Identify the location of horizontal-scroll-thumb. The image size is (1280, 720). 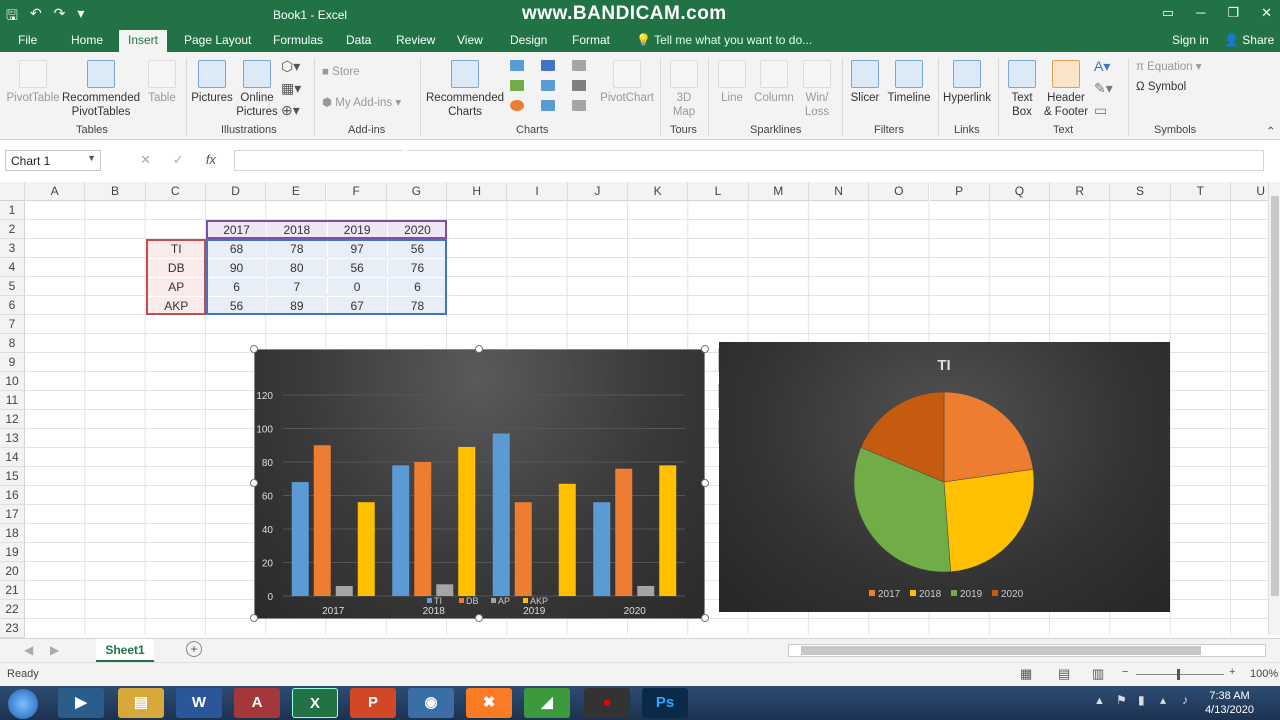
(1001, 650).